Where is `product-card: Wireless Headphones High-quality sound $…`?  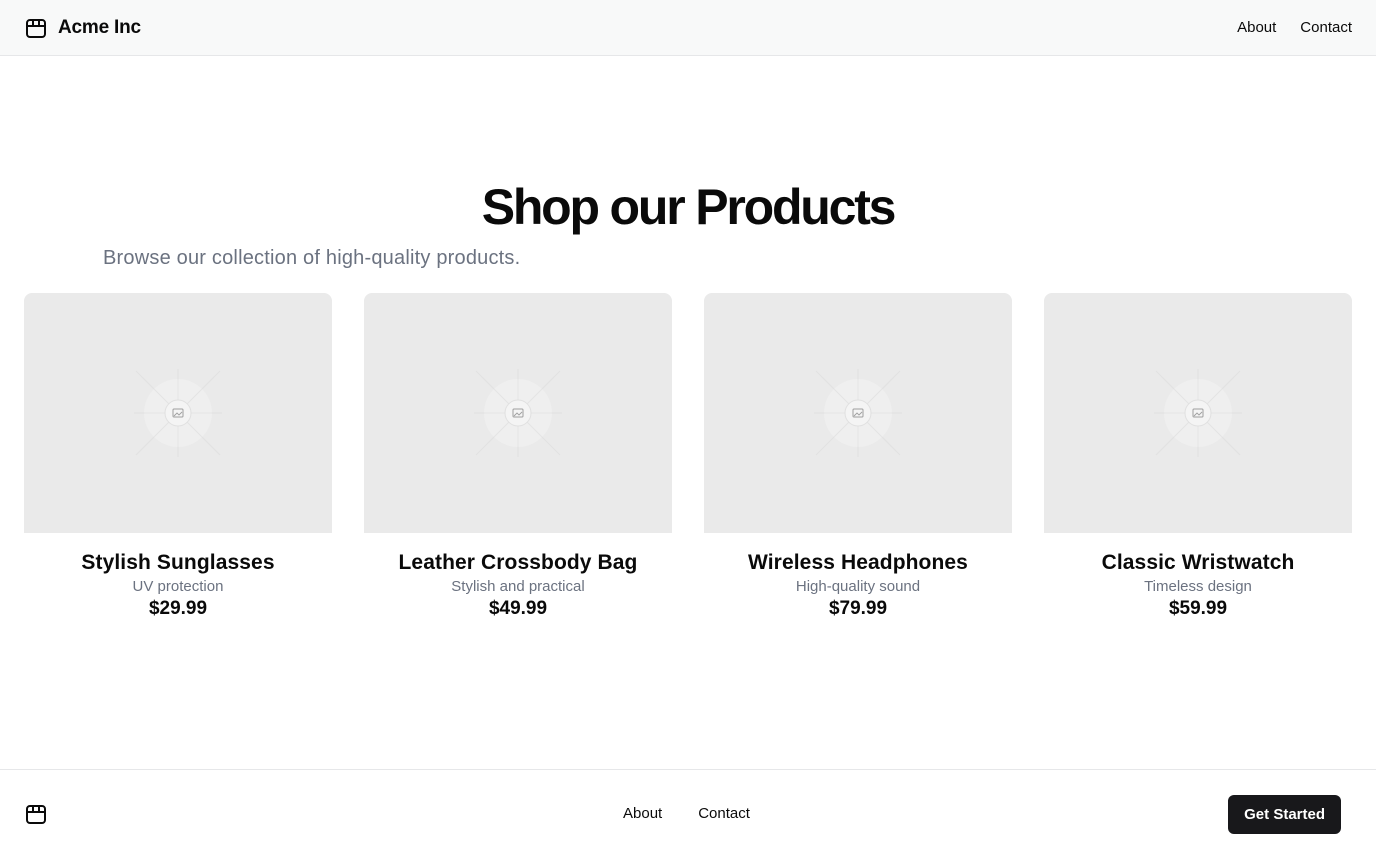 product-card: Wireless Headphones High-quality sound $… is located at coordinates (858, 456).